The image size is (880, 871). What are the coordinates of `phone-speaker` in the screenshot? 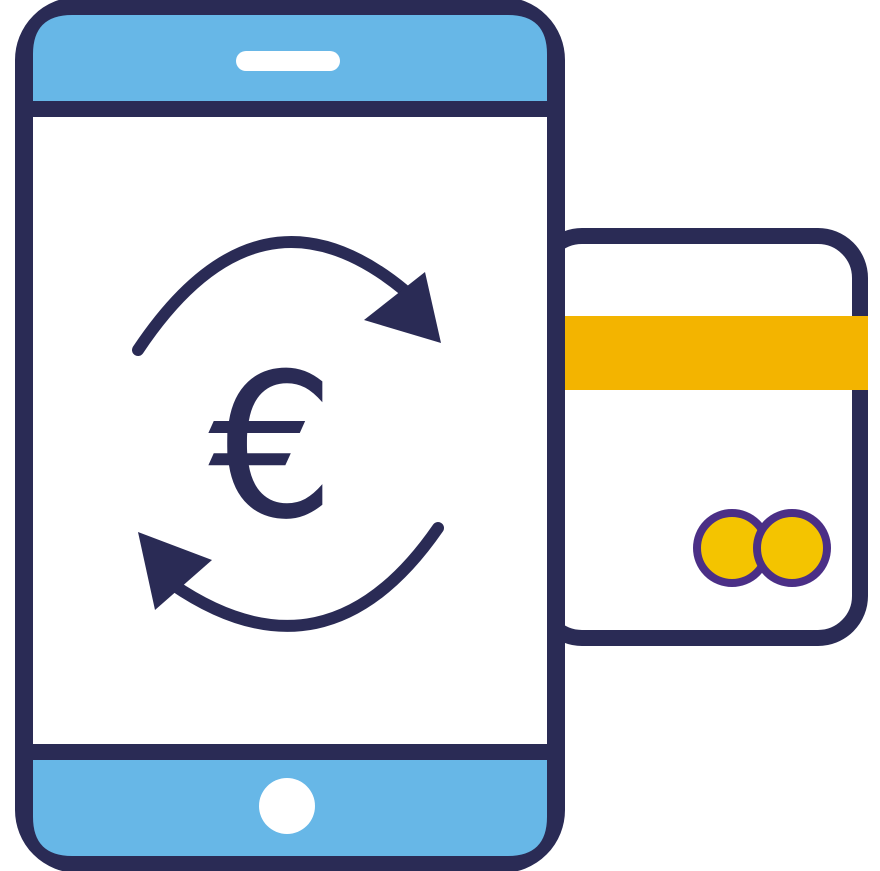 It's located at (288, 61).